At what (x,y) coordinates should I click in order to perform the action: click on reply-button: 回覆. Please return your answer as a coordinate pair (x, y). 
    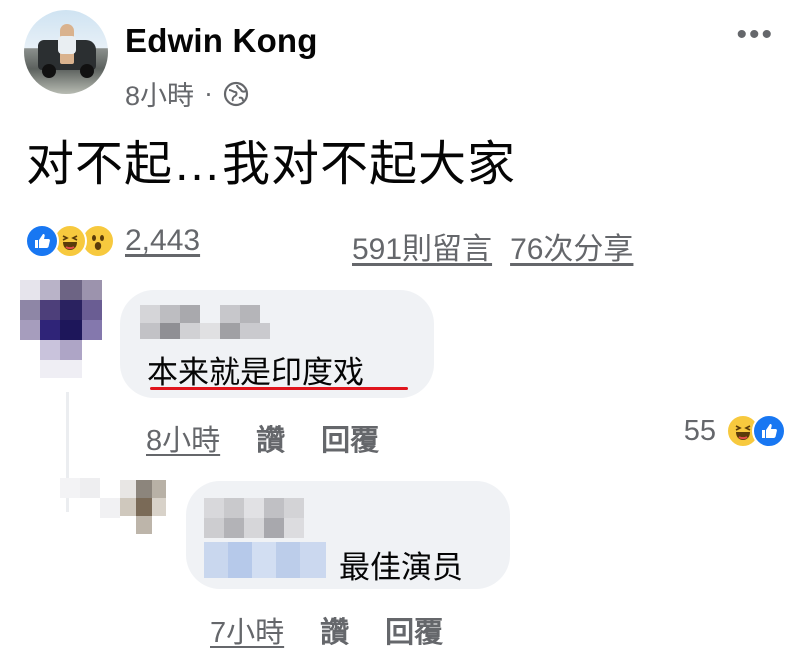
    Looking at the image, I should click on (350, 438).